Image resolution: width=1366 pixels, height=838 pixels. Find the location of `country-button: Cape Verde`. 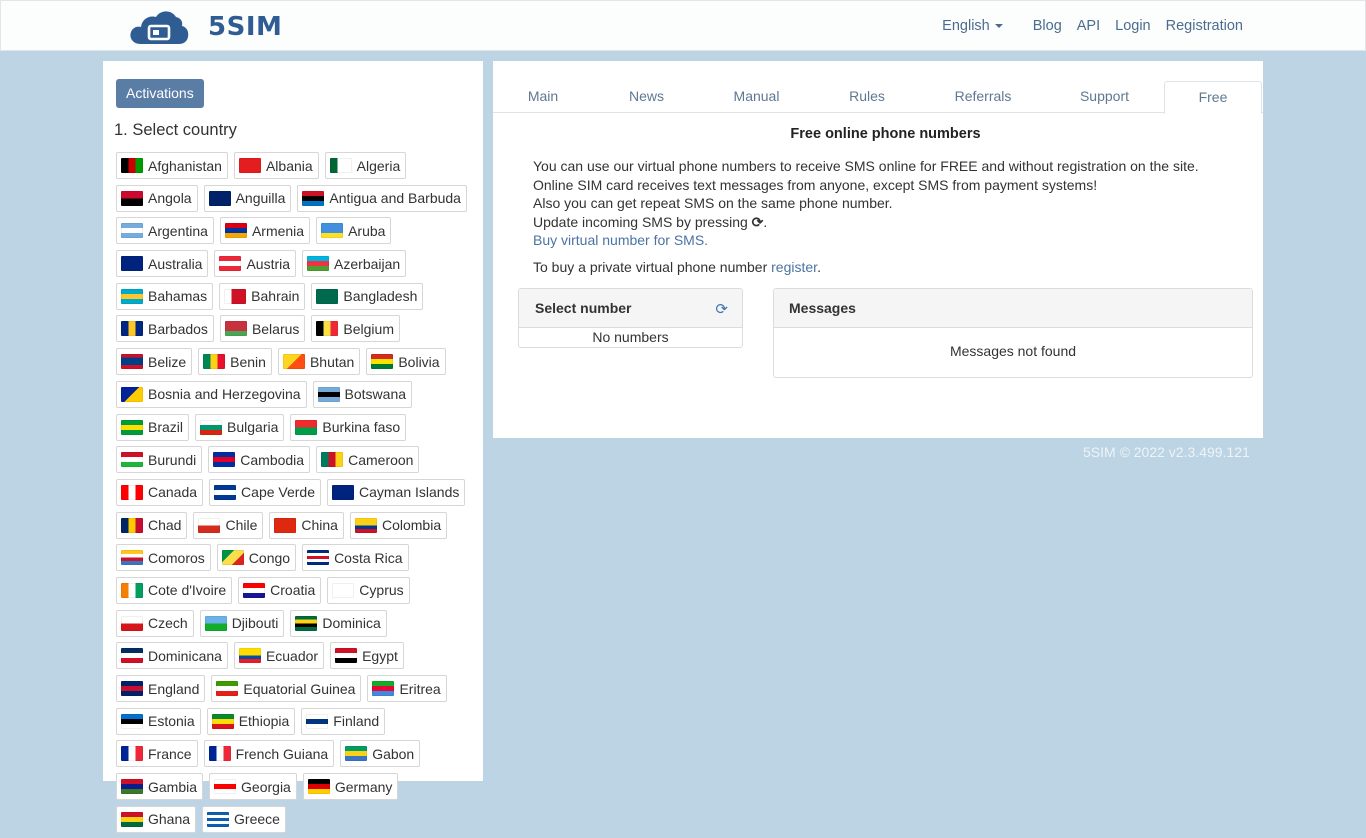

country-button: Cape Verde is located at coordinates (265, 492).